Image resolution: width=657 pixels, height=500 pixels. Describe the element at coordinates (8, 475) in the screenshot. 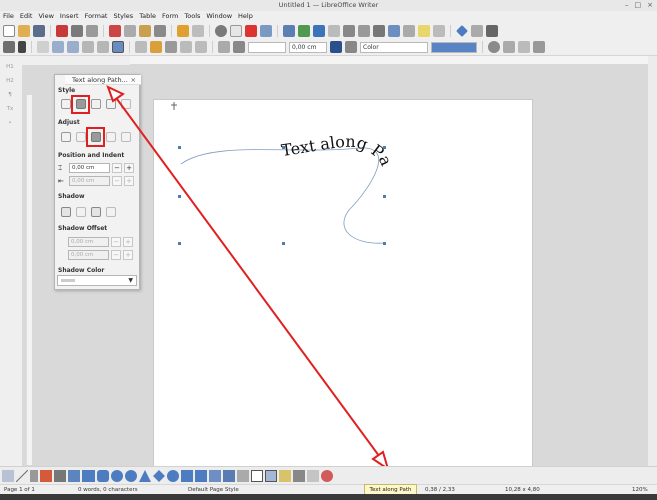

I see `select-icon` at that location.